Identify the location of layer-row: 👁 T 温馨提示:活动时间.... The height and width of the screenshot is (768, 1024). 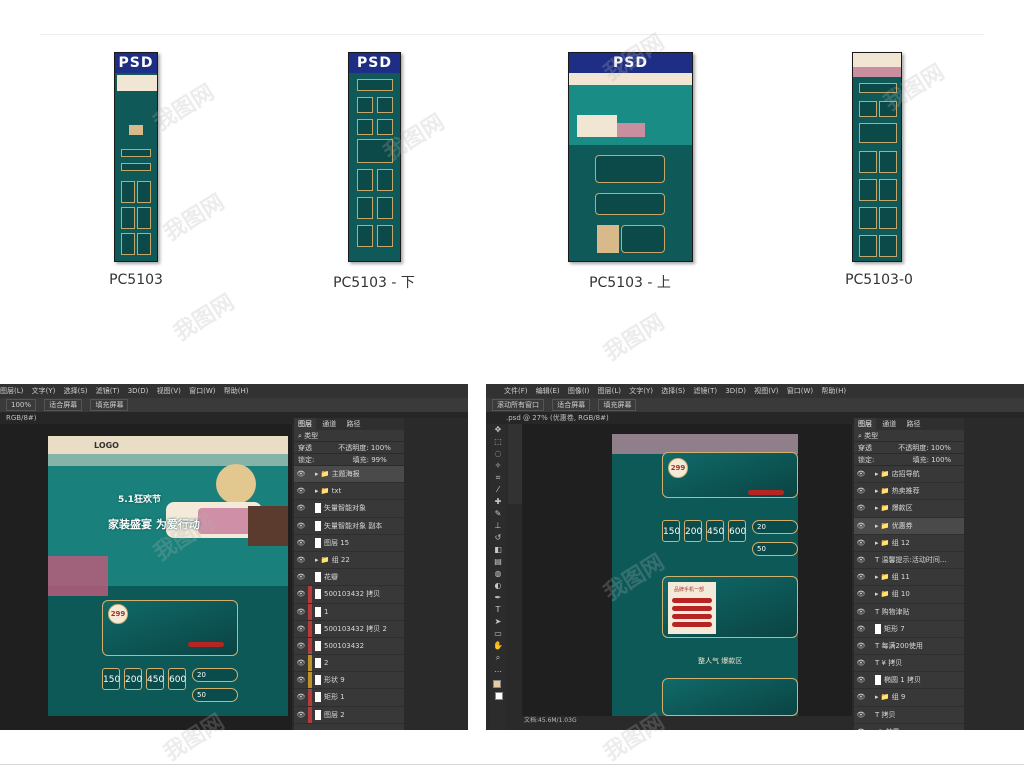
(909, 561).